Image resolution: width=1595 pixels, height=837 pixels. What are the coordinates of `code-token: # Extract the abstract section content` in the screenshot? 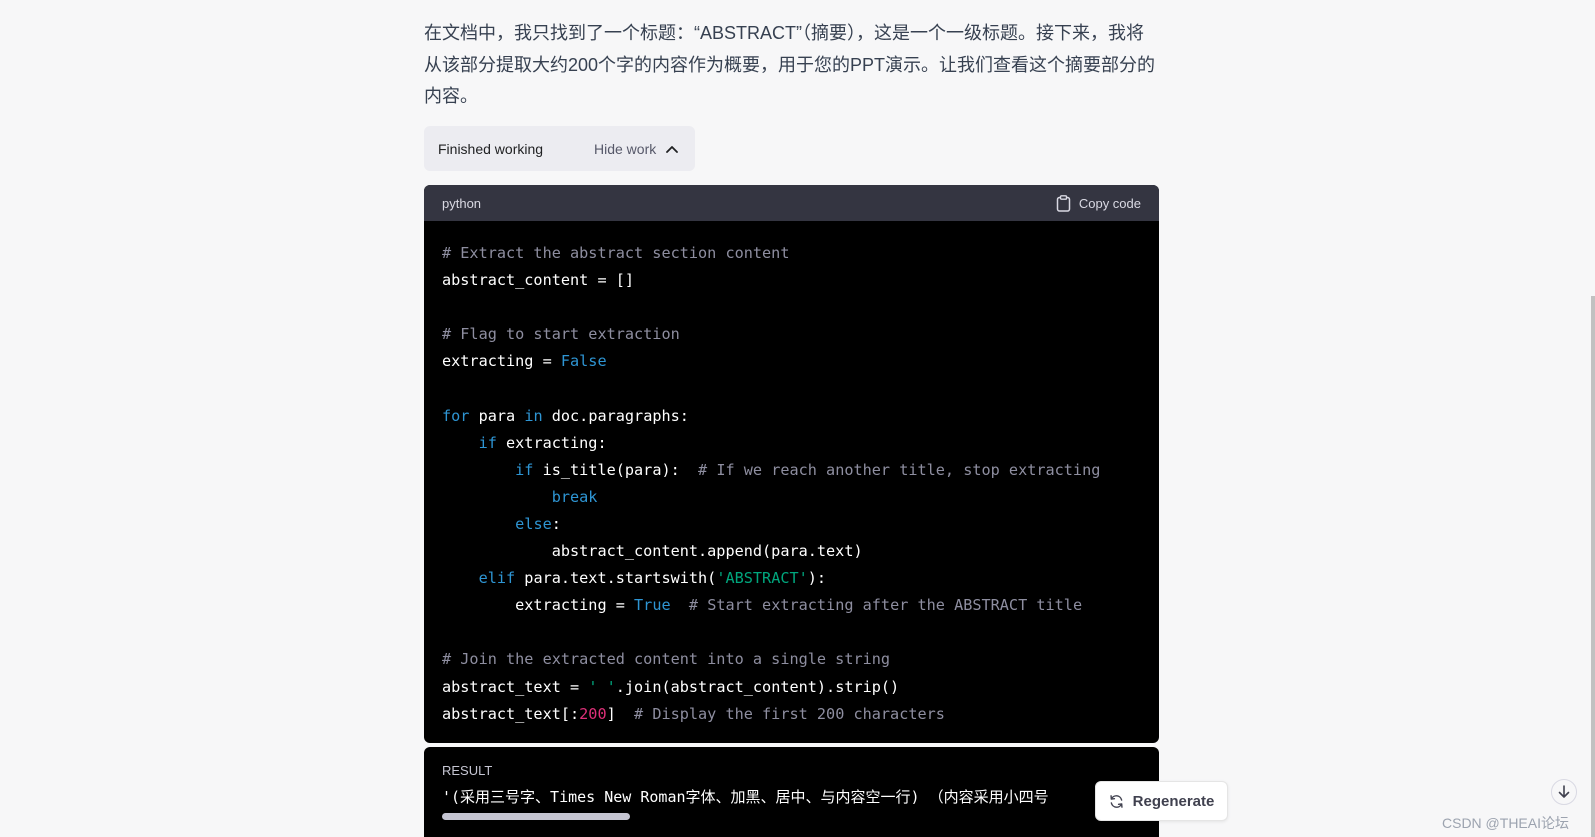 It's located at (616, 253).